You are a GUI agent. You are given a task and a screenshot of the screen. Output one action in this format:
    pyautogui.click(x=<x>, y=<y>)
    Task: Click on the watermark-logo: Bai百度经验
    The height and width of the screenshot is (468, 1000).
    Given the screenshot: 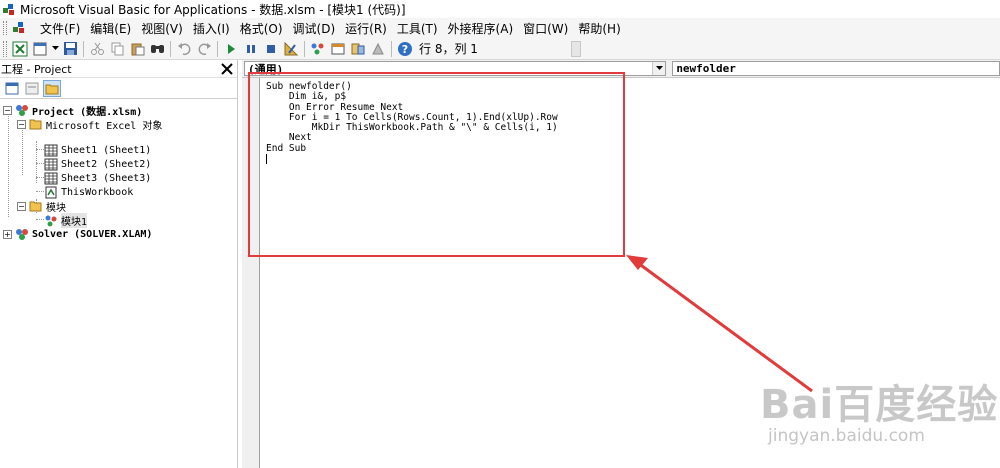 What is the action you would take?
    pyautogui.click(x=879, y=405)
    